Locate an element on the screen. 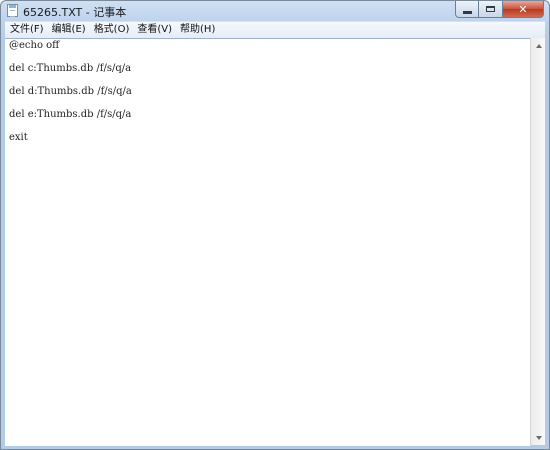  arrow-up-icon is located at coordinates (538, 45).